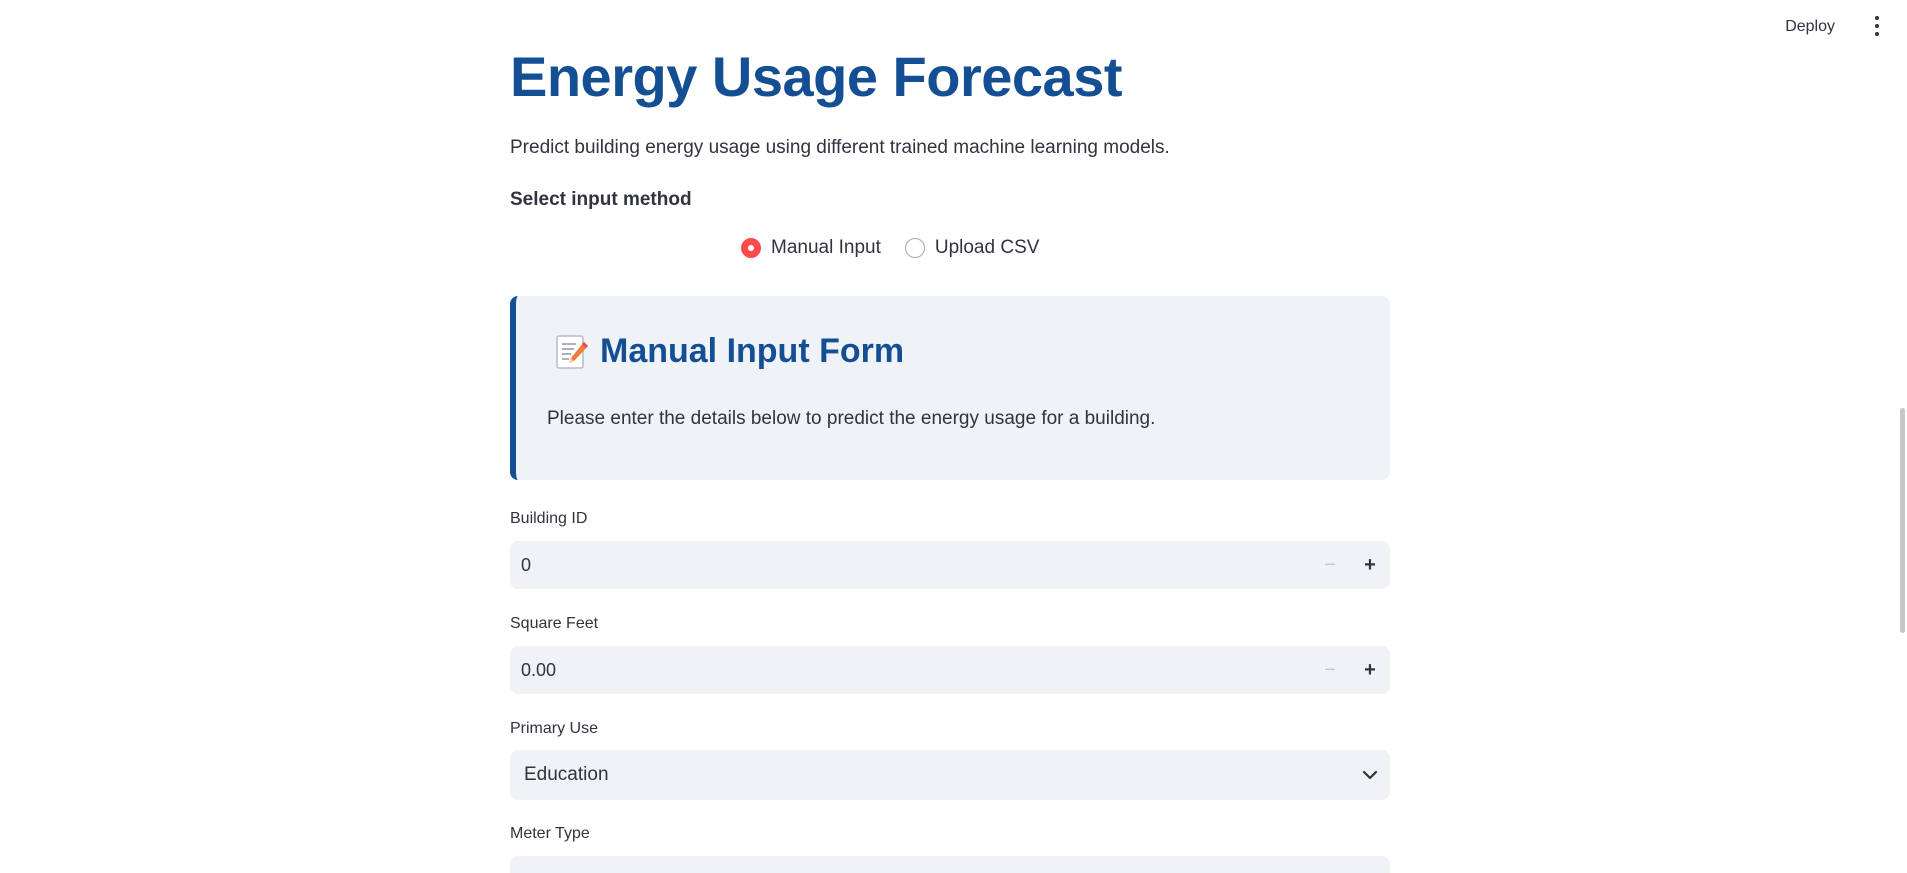  What do you see at coordinates (1370, 775) in the screenshot?
I see `chevron-down-icon` at bounding box center [1370, 775].